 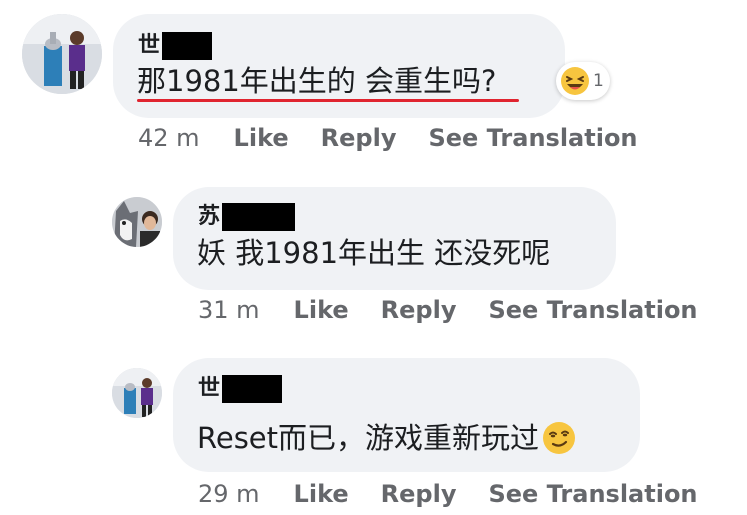 I want to click on timestamp: 29 m, so click(x=229, y=494).